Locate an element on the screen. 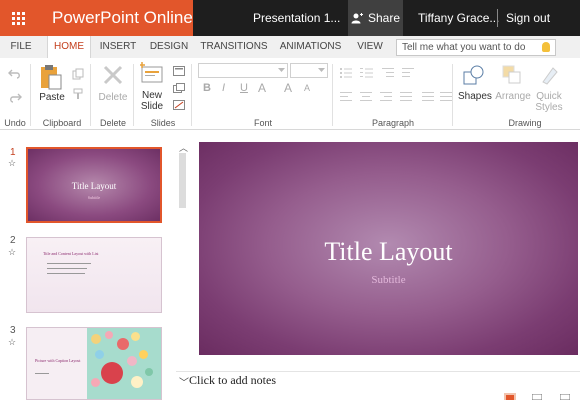 The height and width of the screenshot is (400, 580). reading-view-icon is located at coordinates (537, 397).